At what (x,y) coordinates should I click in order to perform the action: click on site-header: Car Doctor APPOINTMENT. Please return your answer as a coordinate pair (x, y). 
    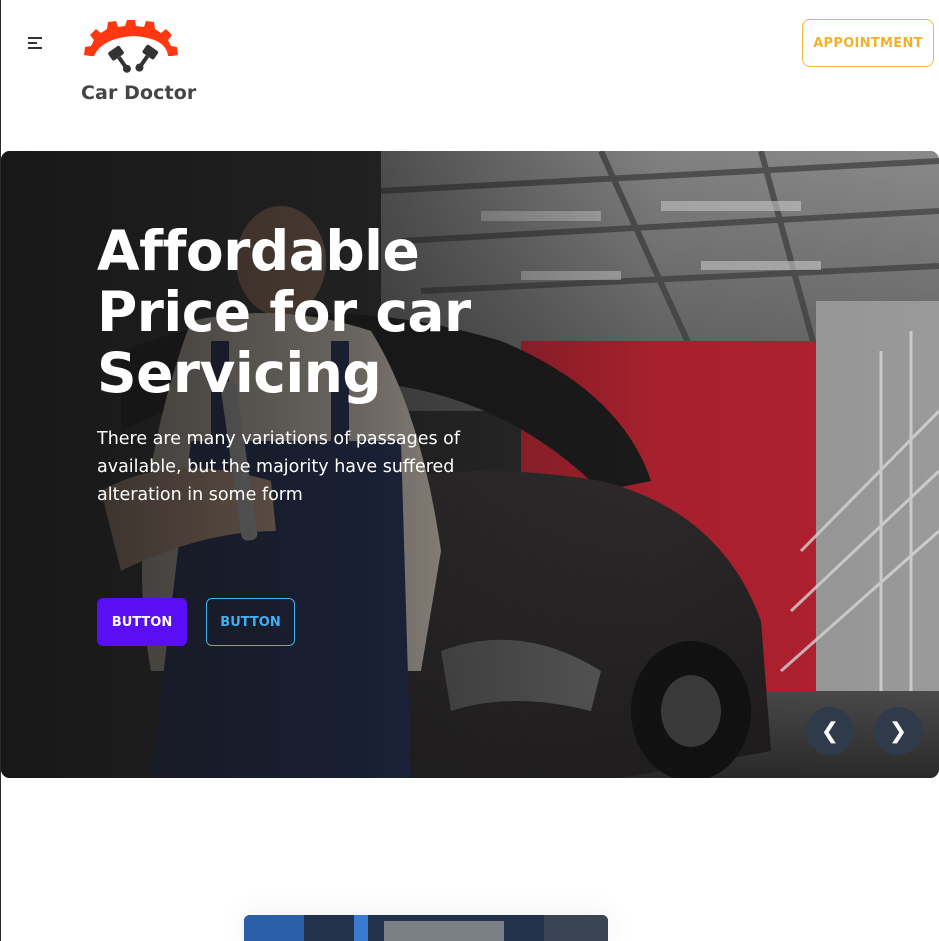
    Looking at the image, I should click on (469, 65).